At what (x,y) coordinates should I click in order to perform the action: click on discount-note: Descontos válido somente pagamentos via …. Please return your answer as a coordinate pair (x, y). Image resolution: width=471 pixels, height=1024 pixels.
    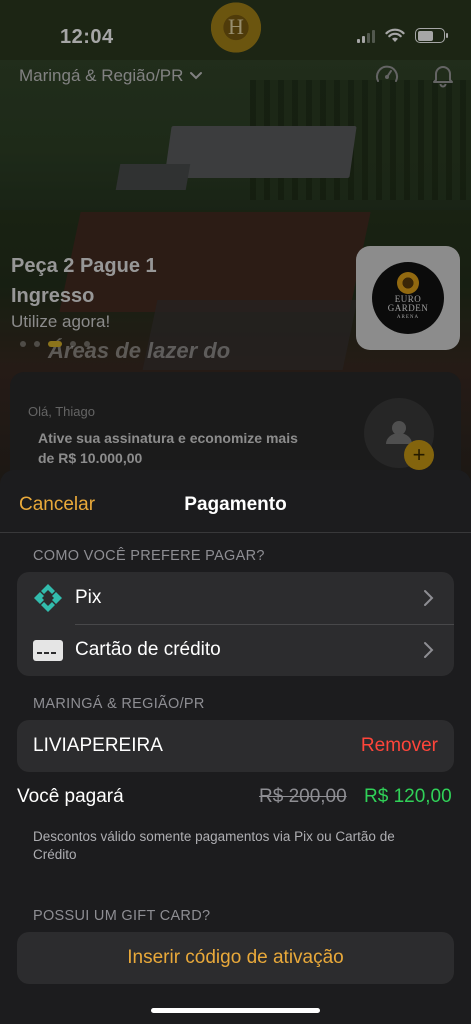
    Looking at the image, I should click on (214, 845).